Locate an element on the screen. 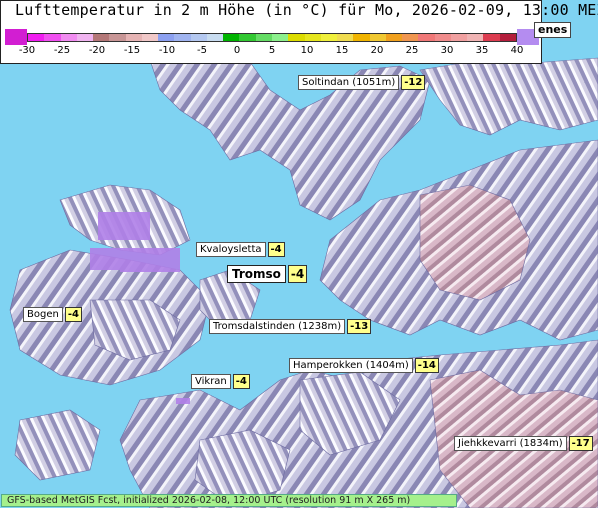 The width and height of the screenshot is (598, 508). place-temp: -14 is located at coordinates (426, 365).